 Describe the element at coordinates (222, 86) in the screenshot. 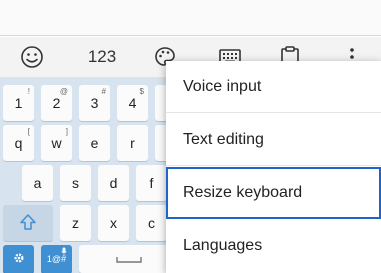

I see `menu-item-label: Voice input` at that location.